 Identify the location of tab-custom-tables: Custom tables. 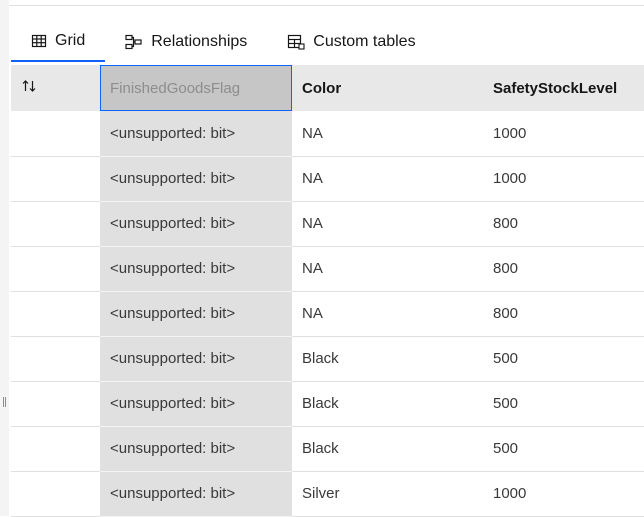
(351, 42).